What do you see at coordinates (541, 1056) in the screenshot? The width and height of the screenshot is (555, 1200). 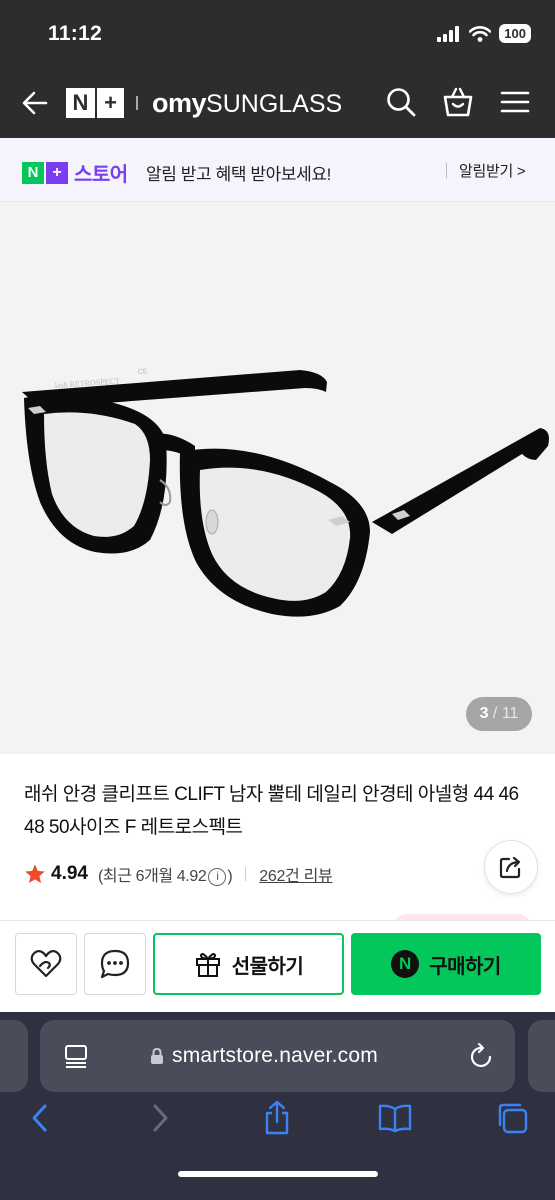 I see `next-tab-peek` at bounding box center [541, 1056].